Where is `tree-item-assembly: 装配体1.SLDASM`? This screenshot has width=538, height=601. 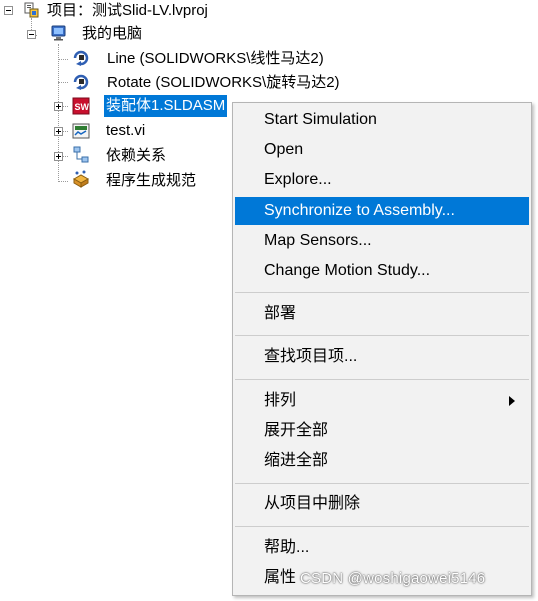 tree-item-assembly: 装配体1.SLDASM is located at coordinates (166, 106).